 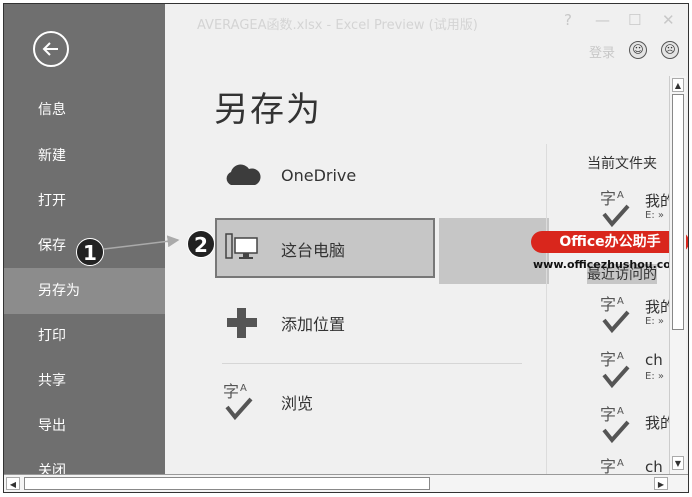 I want to click on horizontal-scroll-thumb, so click(x=227, y=483).